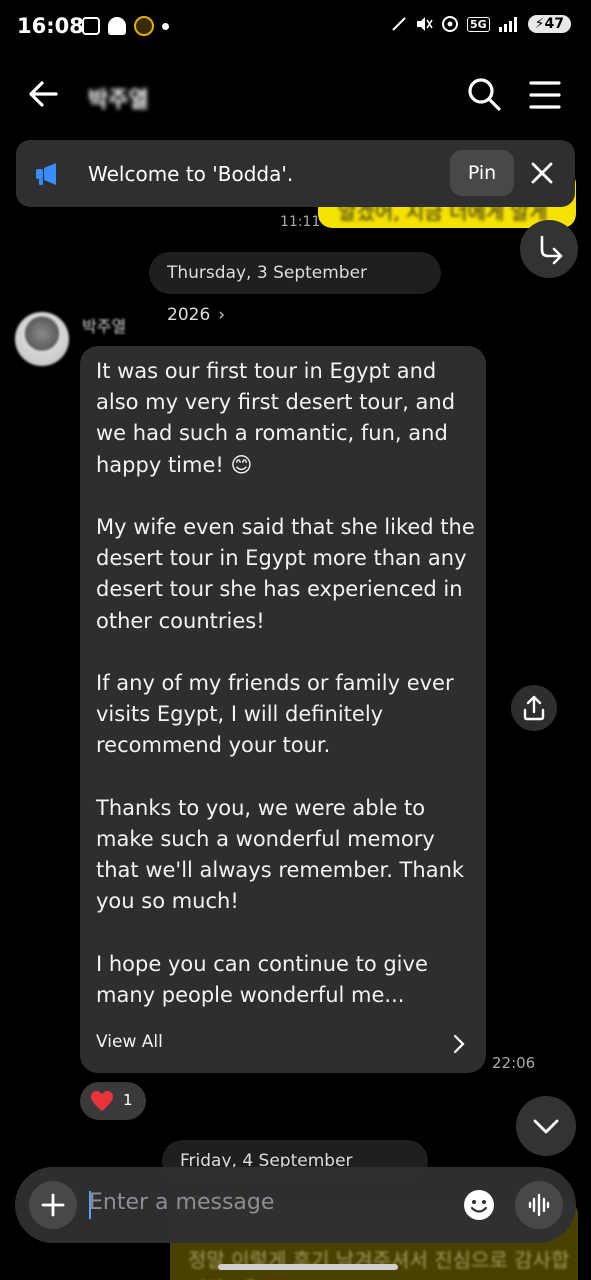 The height and width of the screenshot is (1280, 591). Describe the element at coordinates (128, 1100) in the screenshot. I see `reaction-count: 1` at that location.